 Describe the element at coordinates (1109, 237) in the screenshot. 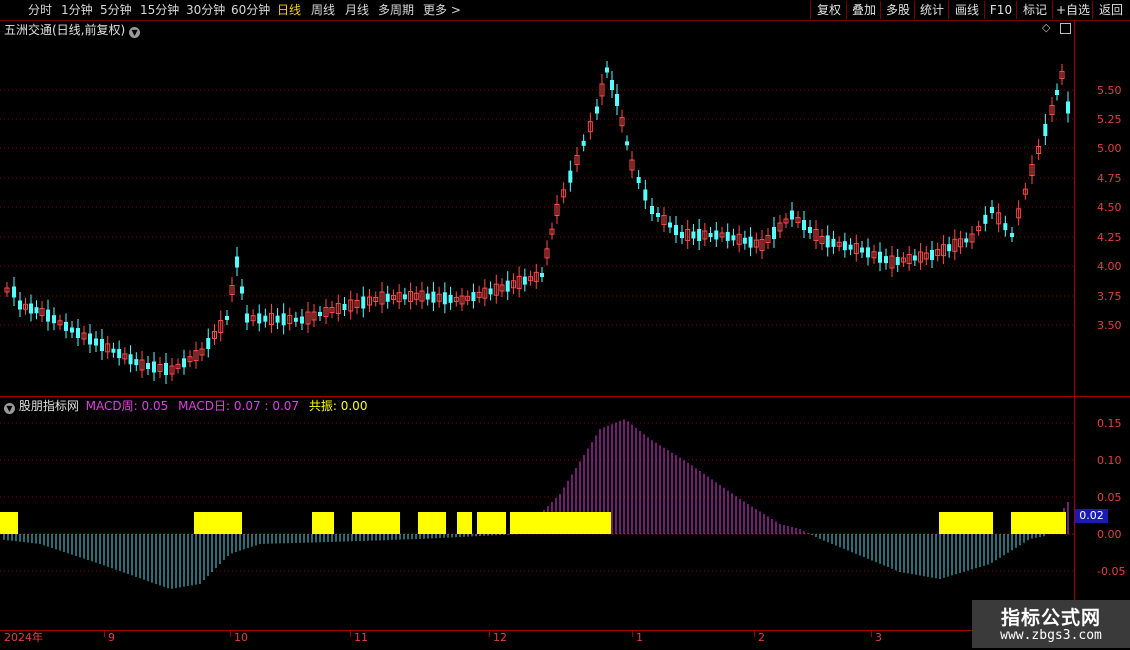

I see `price-tick: 4.25` at that location.